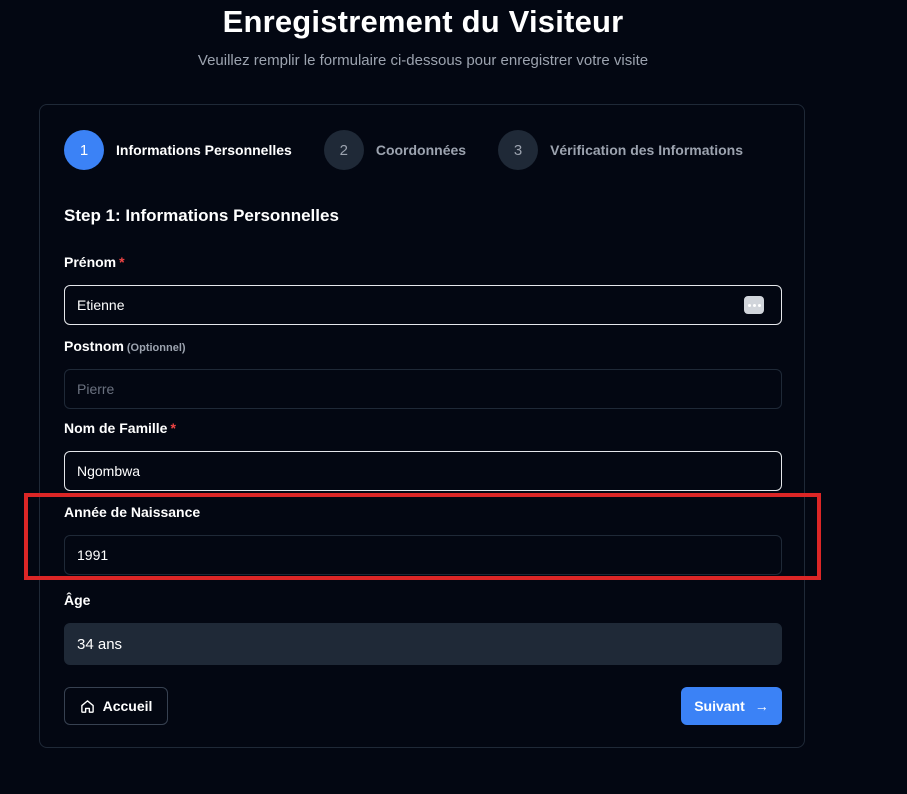 The height and width of the screenshot is (794, 907). Describe the element at coordinates (109, 471) in the screenshot. I see `last-name-value: Ngombwa` at that location.